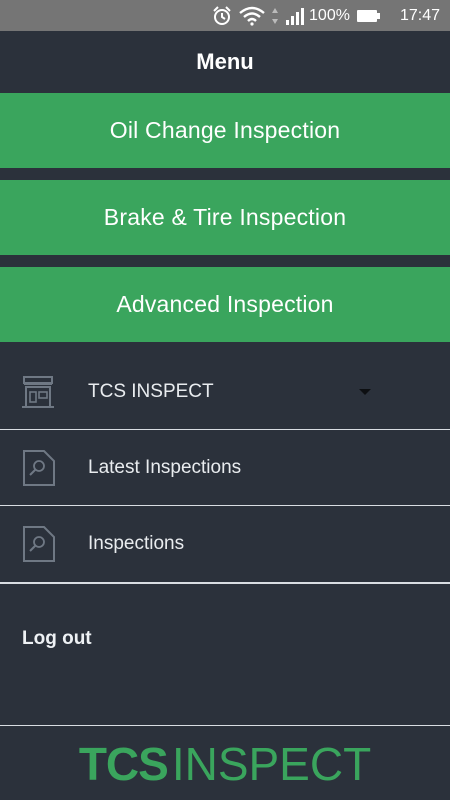 The image size is (450, 800). I want to click on advanced-inspection-label: Advanced Inspection, so click(225, 304).